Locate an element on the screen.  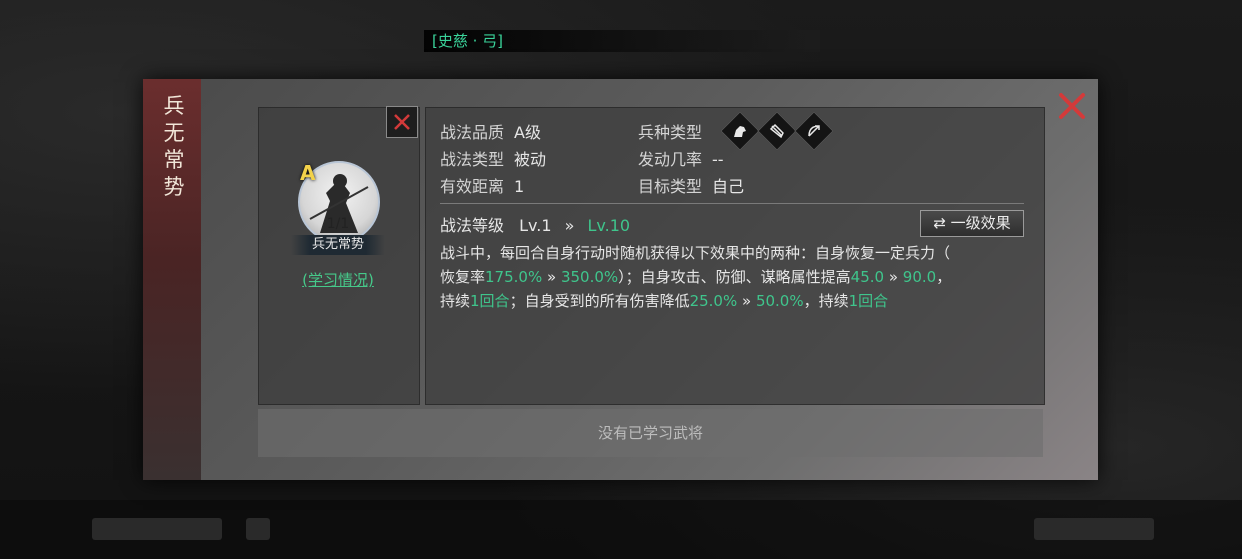
tactic-level-row: 战法等级 Lv.1 » Lv.10 is located at coordinates (535, 224).